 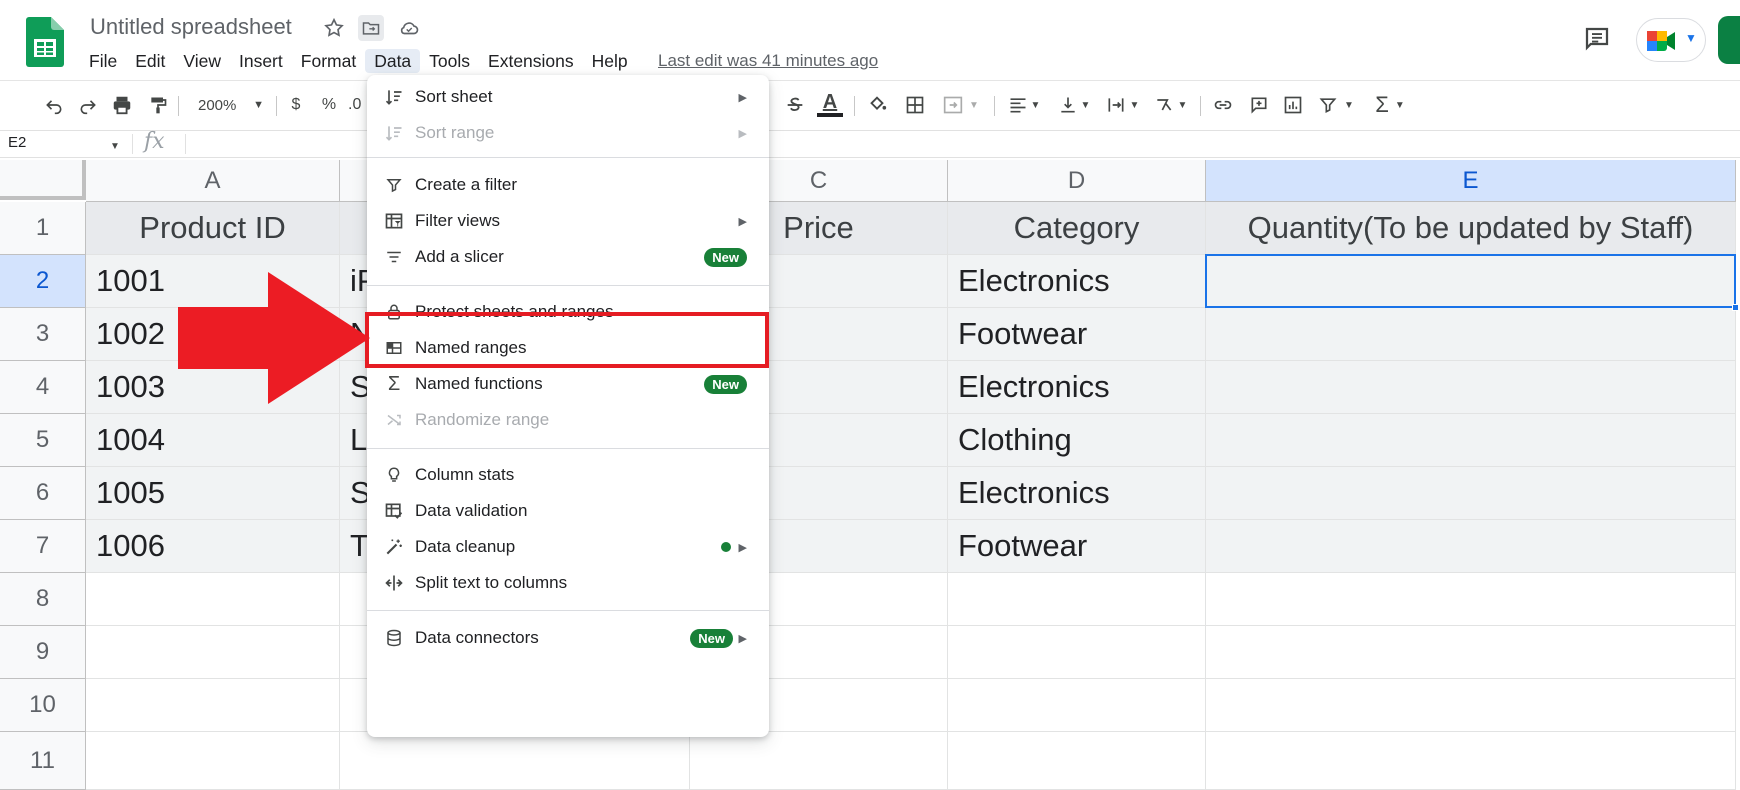 What do you see at coordinates (568, 475) in the screenshot?
I see `menu-item-column-stats: Column stats` at bounding box center [568, 475].